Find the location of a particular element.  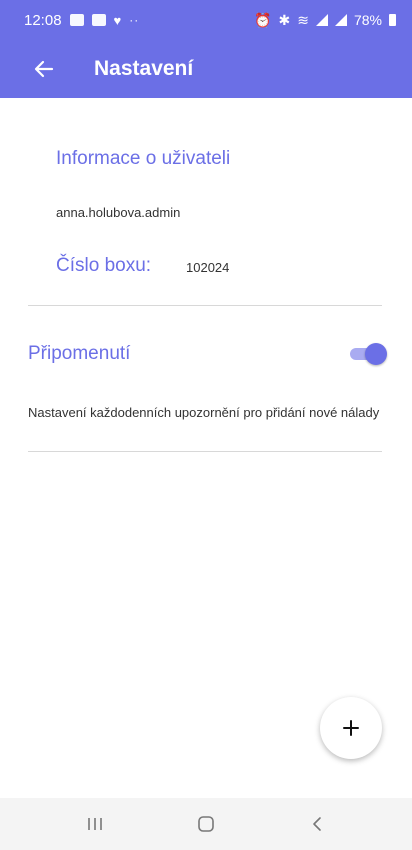

system-nav-bar is located at coordinates (206, 824).